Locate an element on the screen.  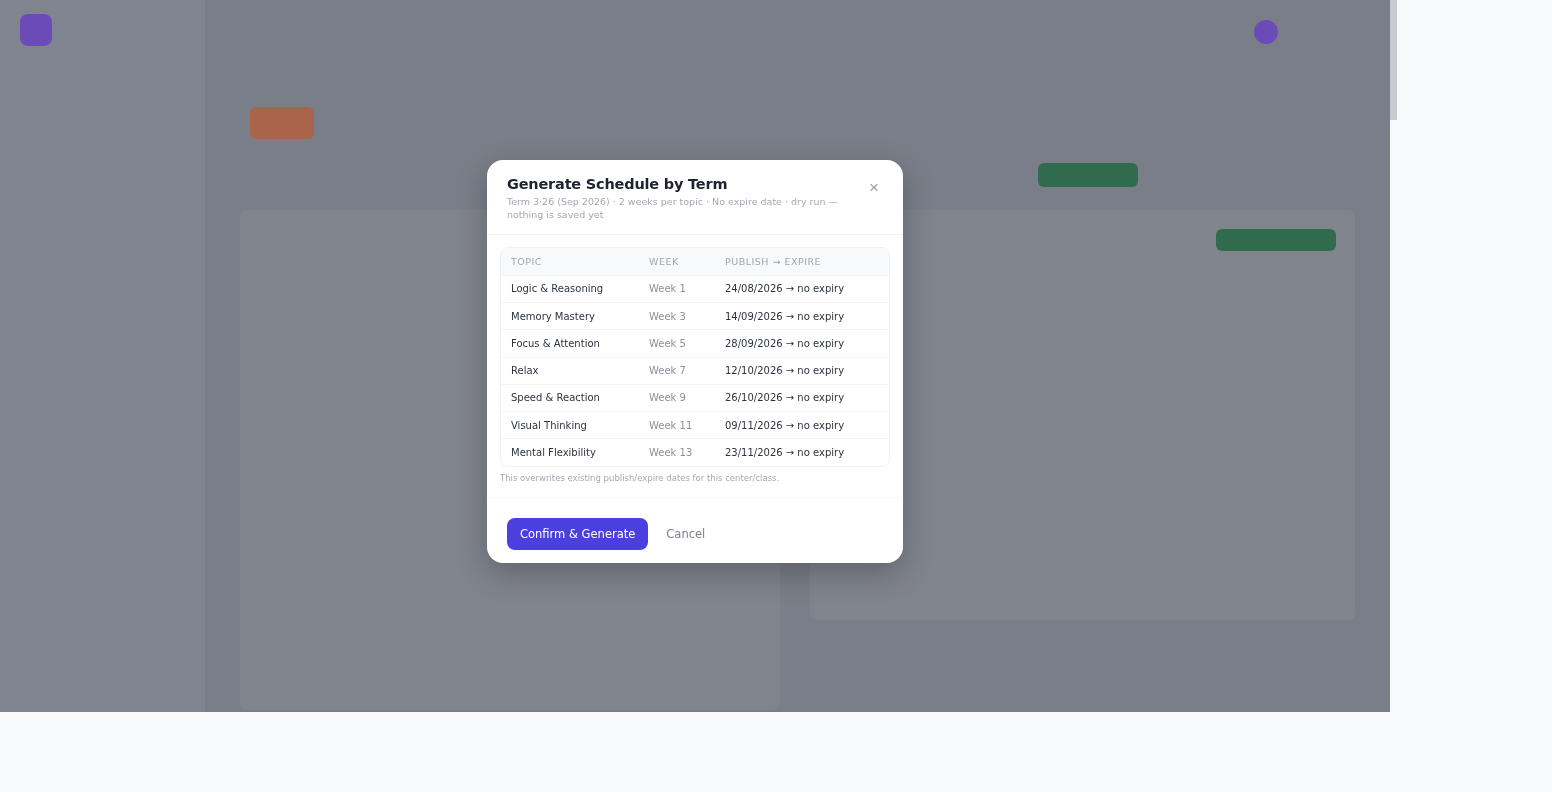
table-cell-text: Relax is located at coordinates (525, 371).